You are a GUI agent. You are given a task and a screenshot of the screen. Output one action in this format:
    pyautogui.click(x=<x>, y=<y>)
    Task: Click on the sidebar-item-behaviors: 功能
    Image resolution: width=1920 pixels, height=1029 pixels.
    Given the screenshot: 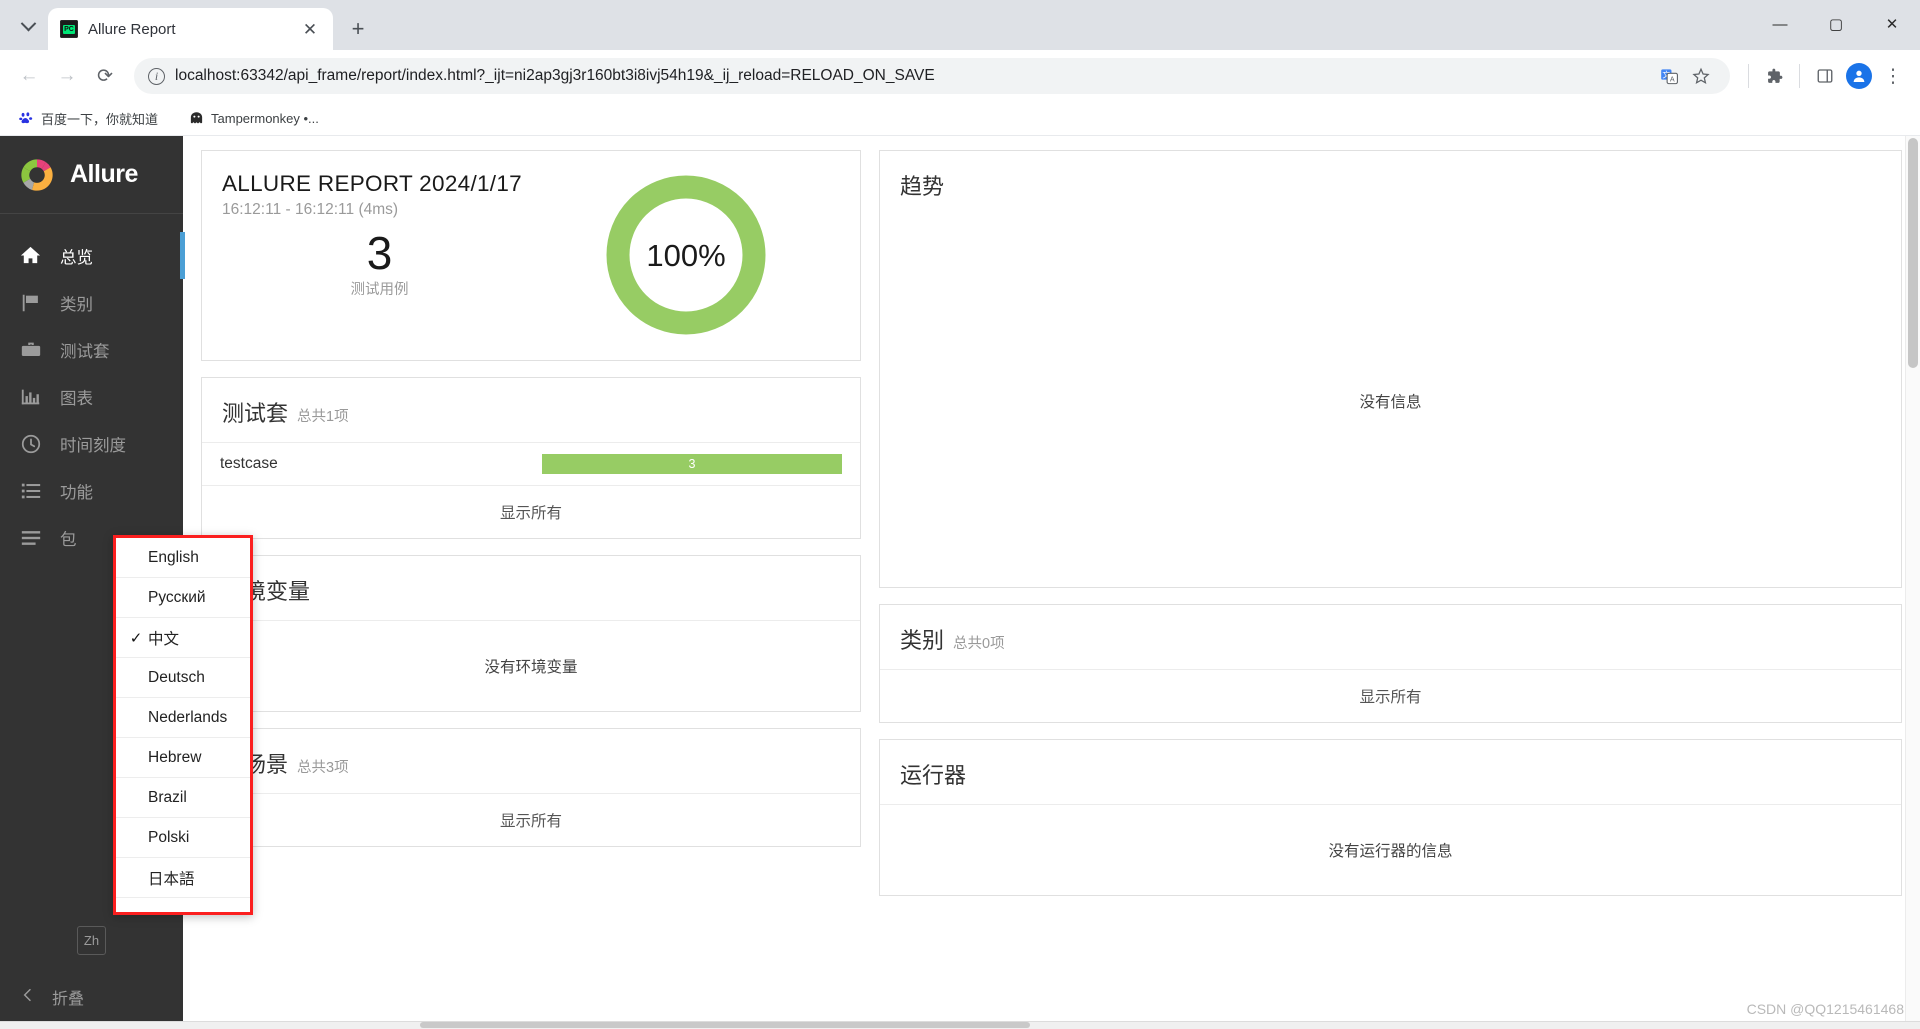 What is the action you would take?
    pyautogui.click(x=91, y=490)
    